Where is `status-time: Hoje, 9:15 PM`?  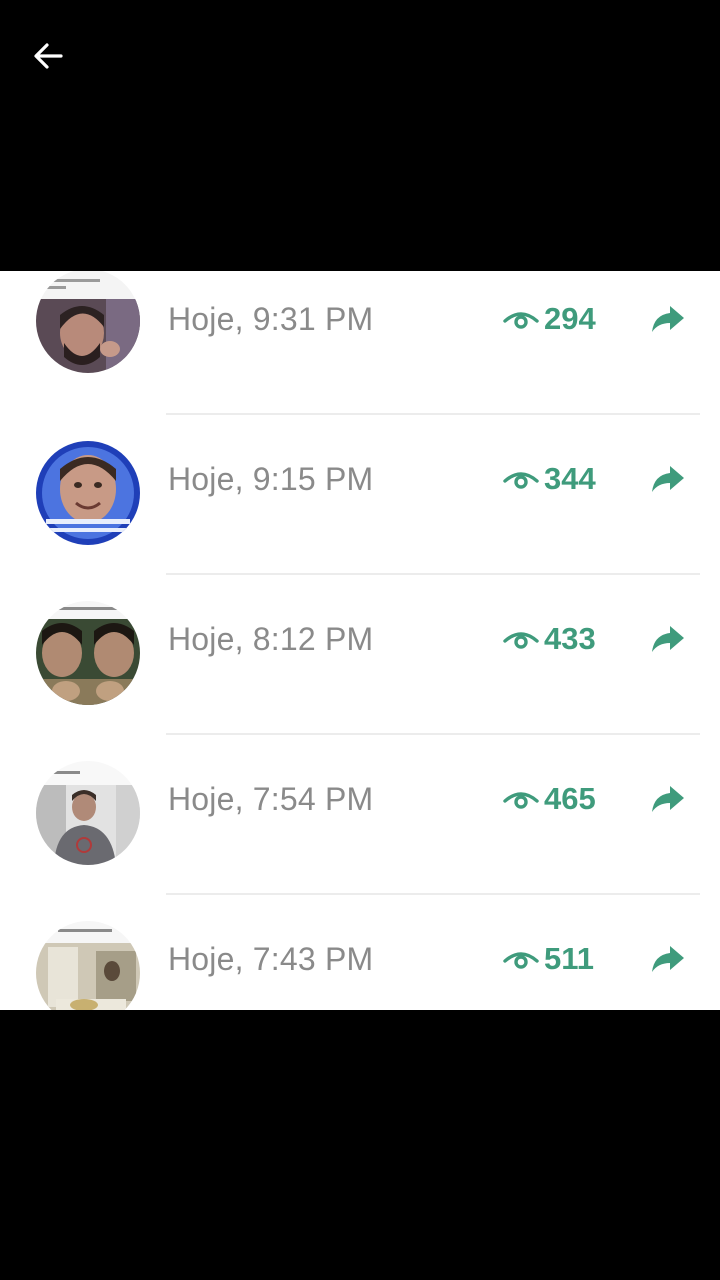 status-time: Hoje, 9:15 PM is located at coordinates (271, 479).